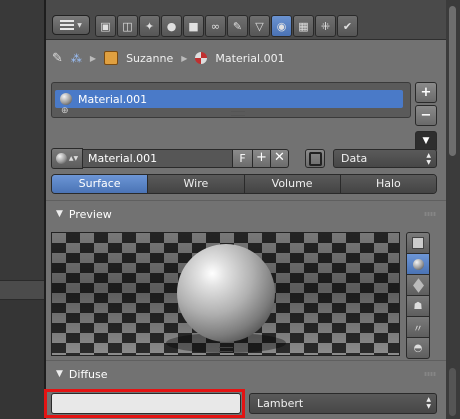 This screenshot has height=419, width=460. I want to click on material-icon, so click(201, 58).